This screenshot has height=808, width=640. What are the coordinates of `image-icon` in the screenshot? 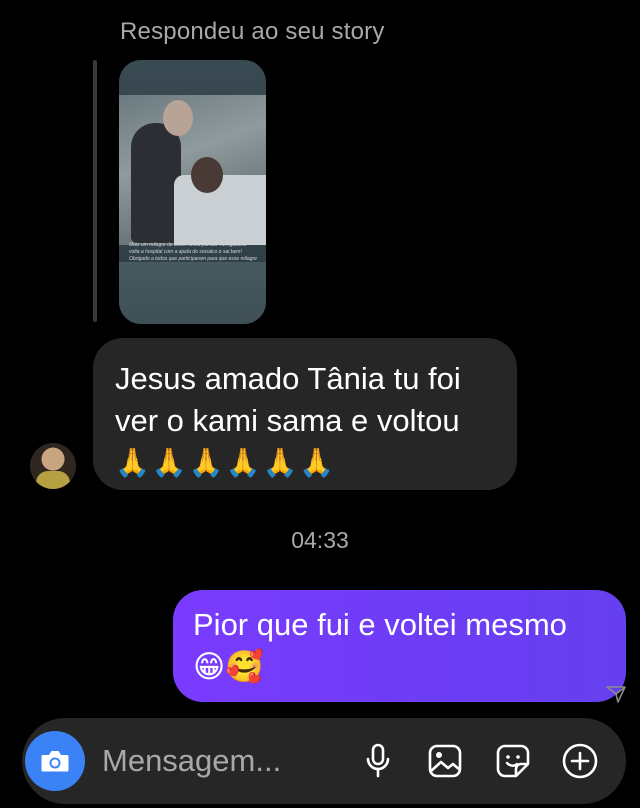 It's located at (445, 761).